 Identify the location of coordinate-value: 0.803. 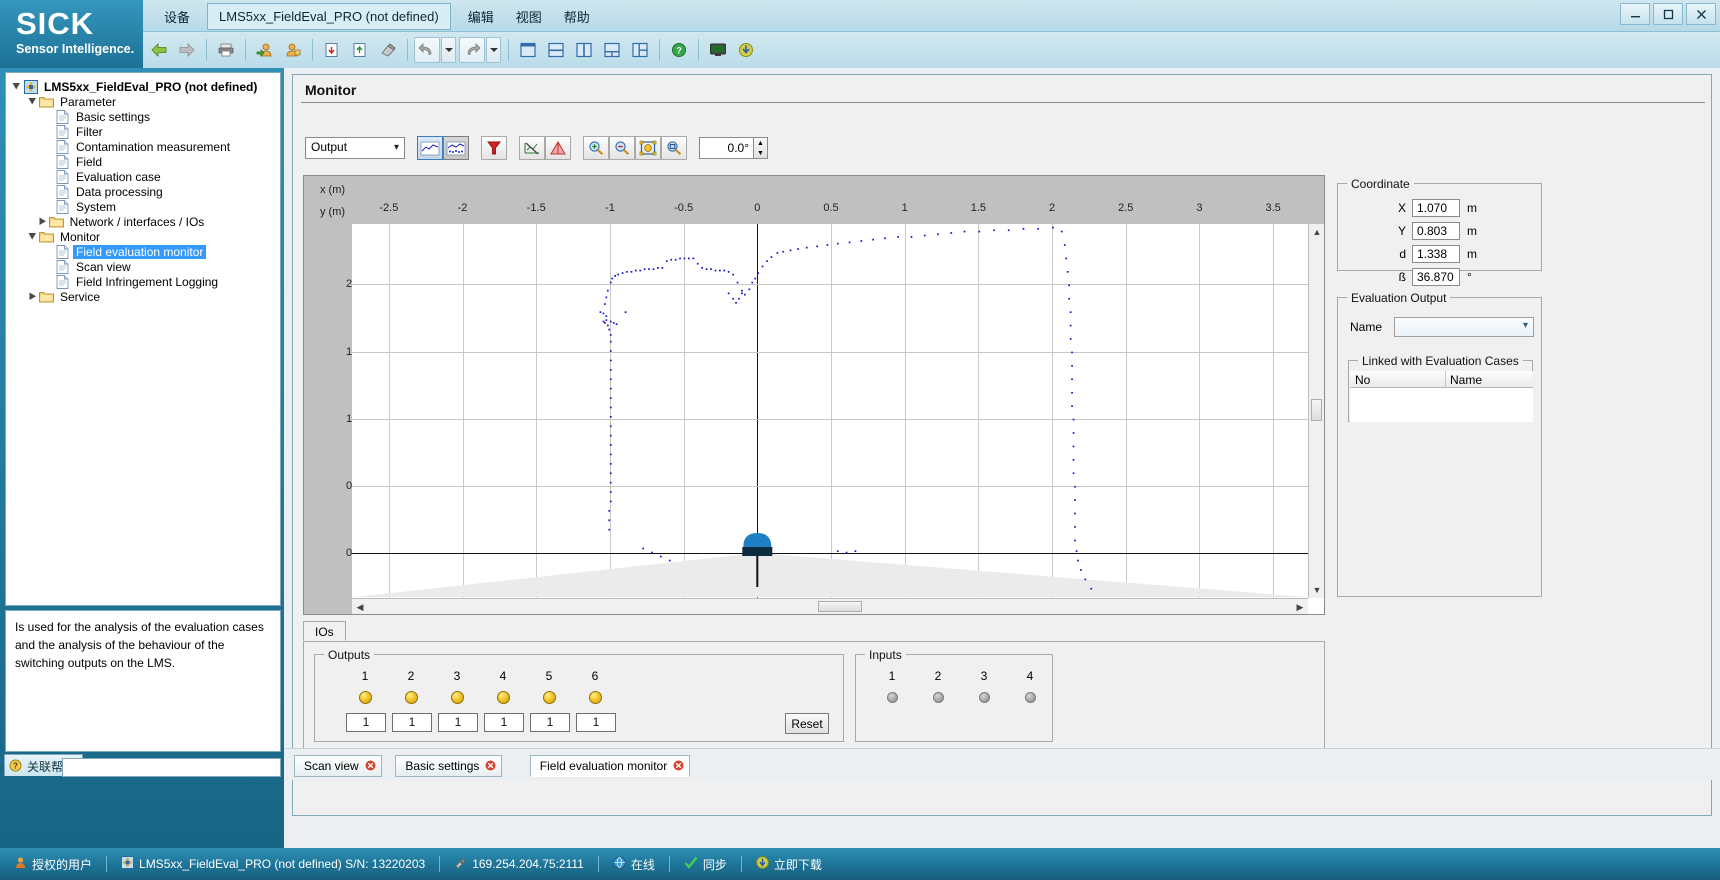
(1436, 231).